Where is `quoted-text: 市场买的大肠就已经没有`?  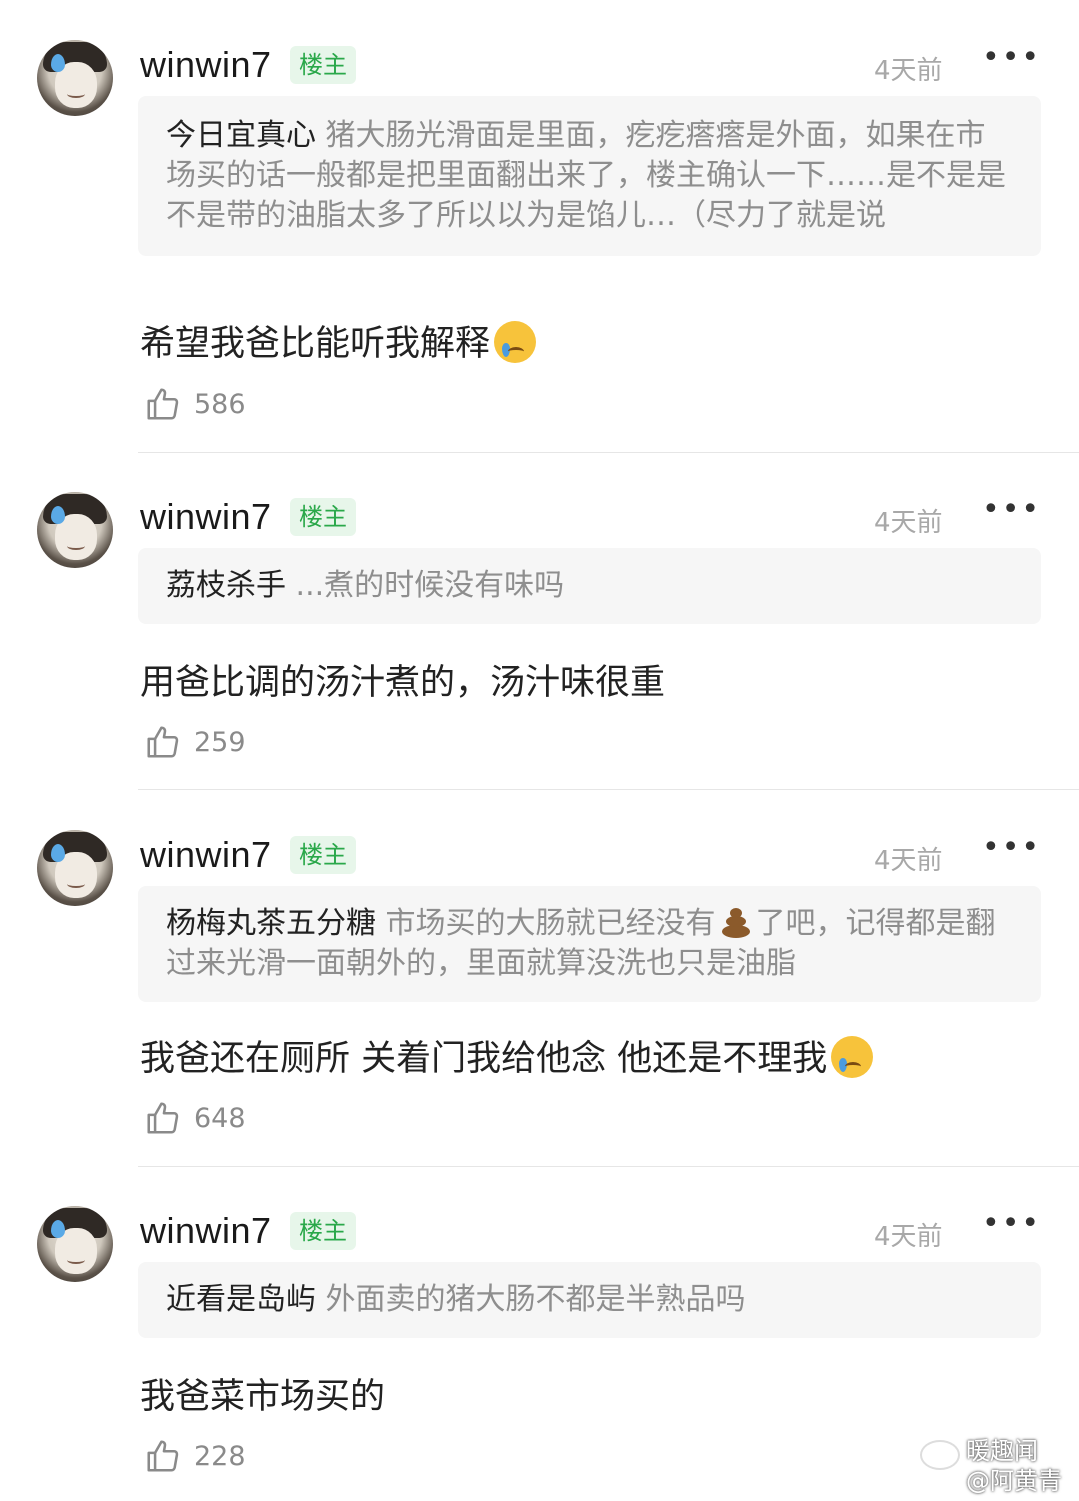 quoted-text: 市场买的大肠就已经没有 is located at coordinates (546, 923).